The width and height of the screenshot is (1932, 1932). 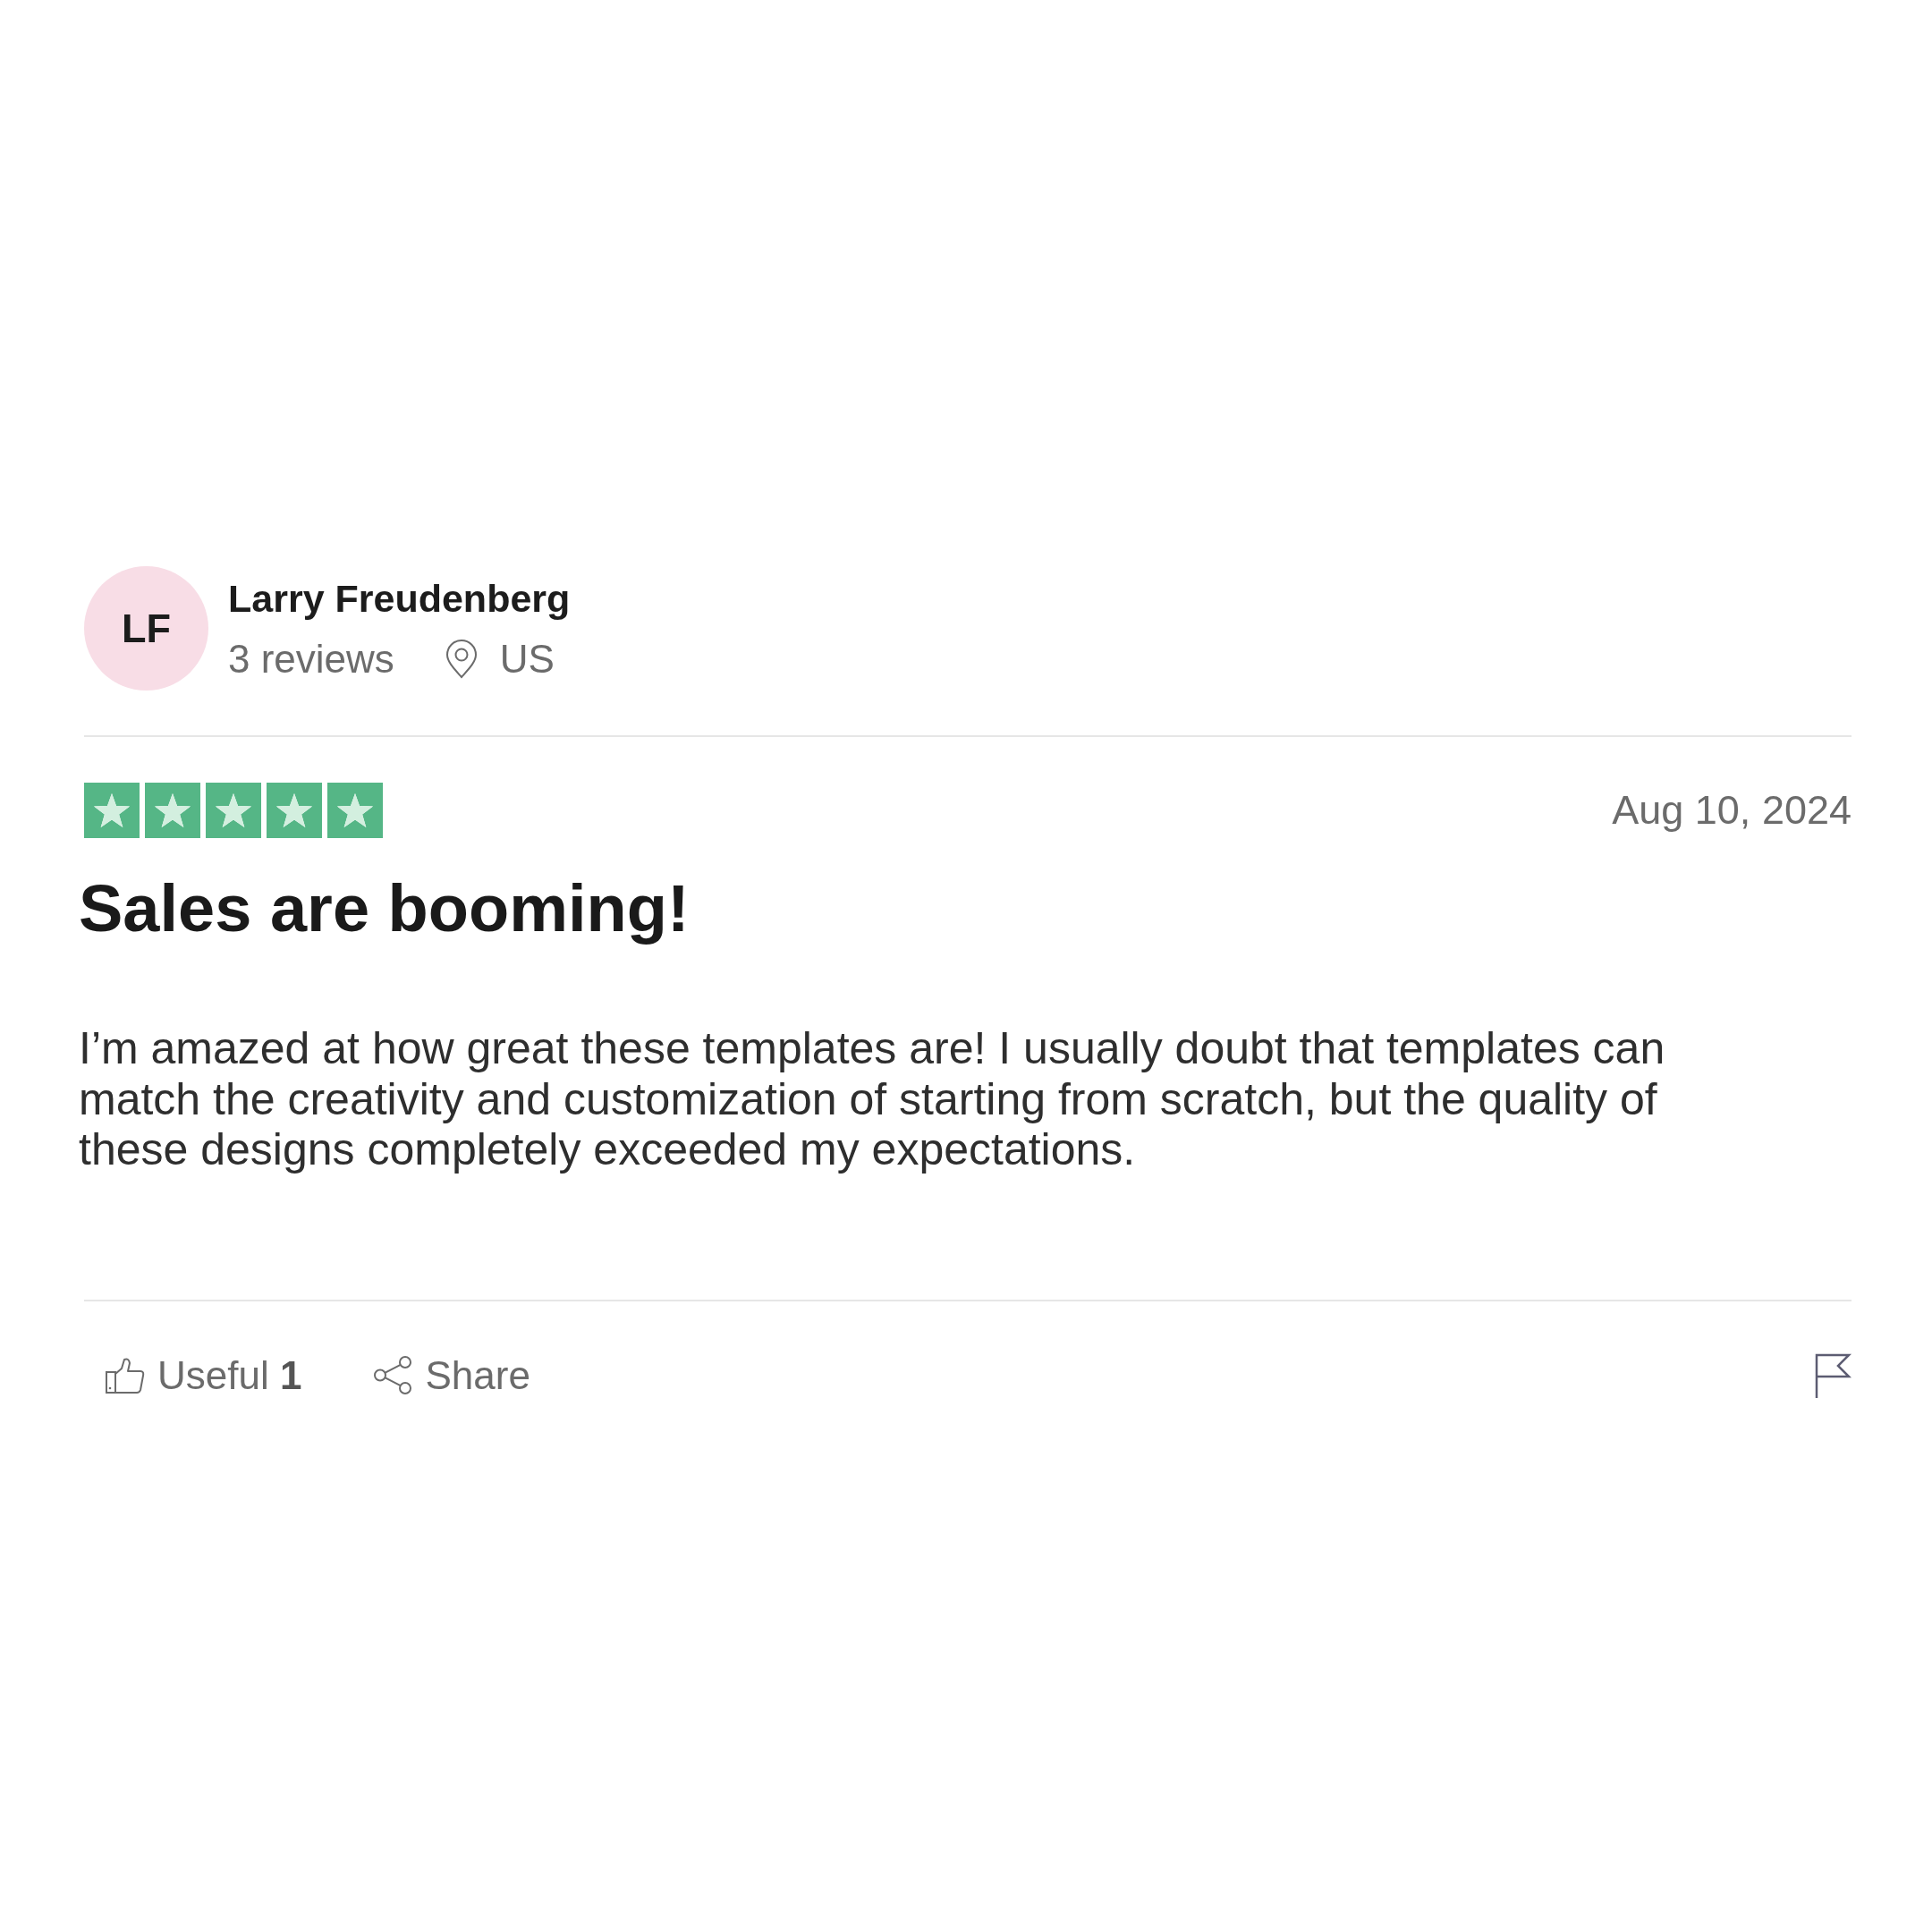 What do you see at coordinates (125, 1375) in the screenshot?
I see `thumbs-up-icon` at bounding box center [125, 1375].